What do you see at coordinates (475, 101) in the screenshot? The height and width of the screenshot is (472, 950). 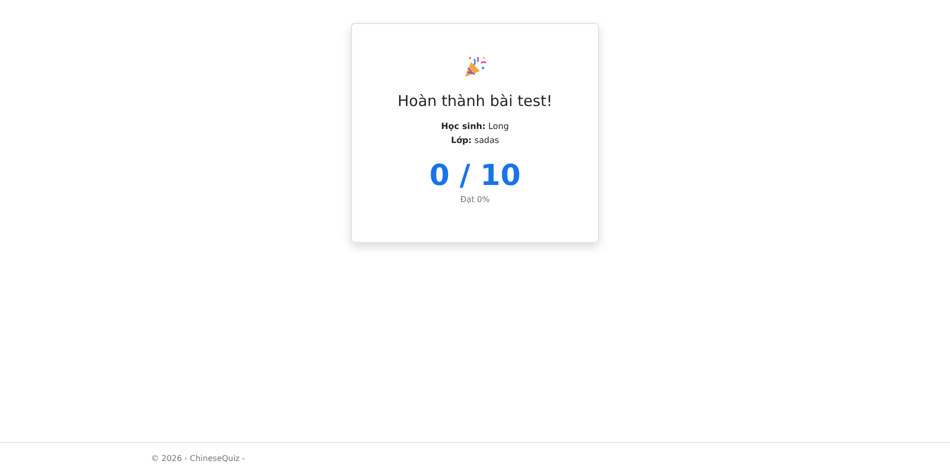 I see `result-title: Hoàn thành bài test!` at bounding box center [475, 101].